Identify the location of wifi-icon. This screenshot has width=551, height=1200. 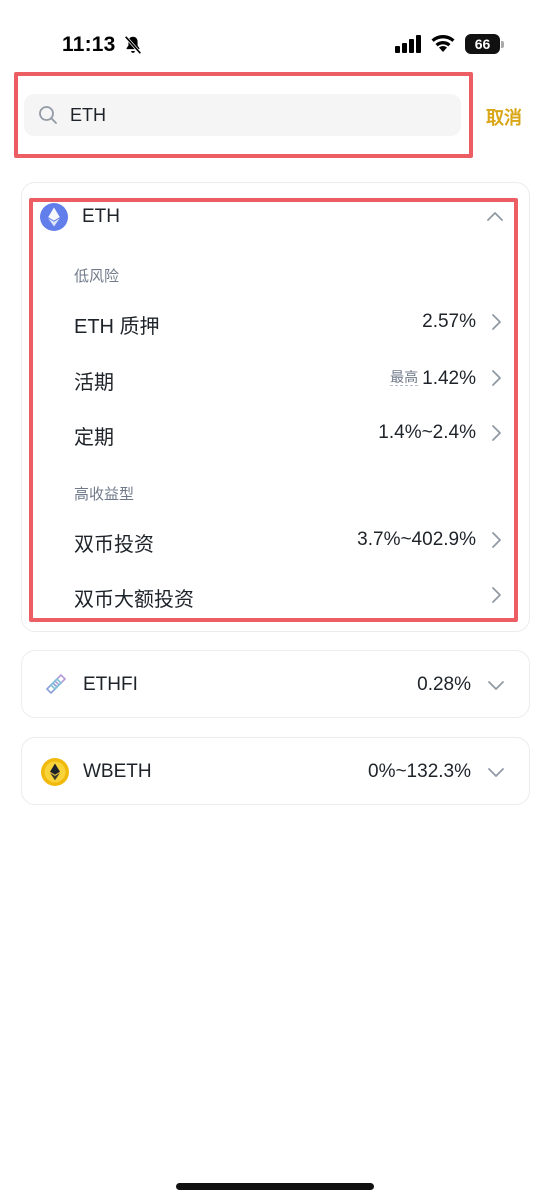
(443, 43).